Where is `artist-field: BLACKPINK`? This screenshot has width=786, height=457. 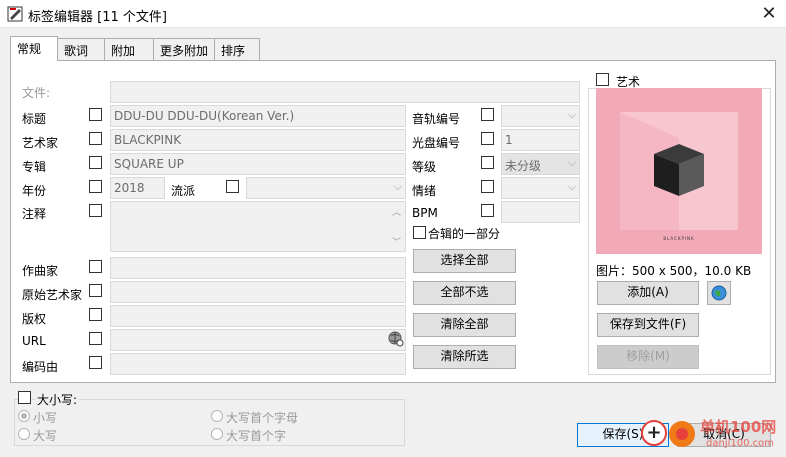 artist-field: BLACKPINK is located at coordinates (258, 140).